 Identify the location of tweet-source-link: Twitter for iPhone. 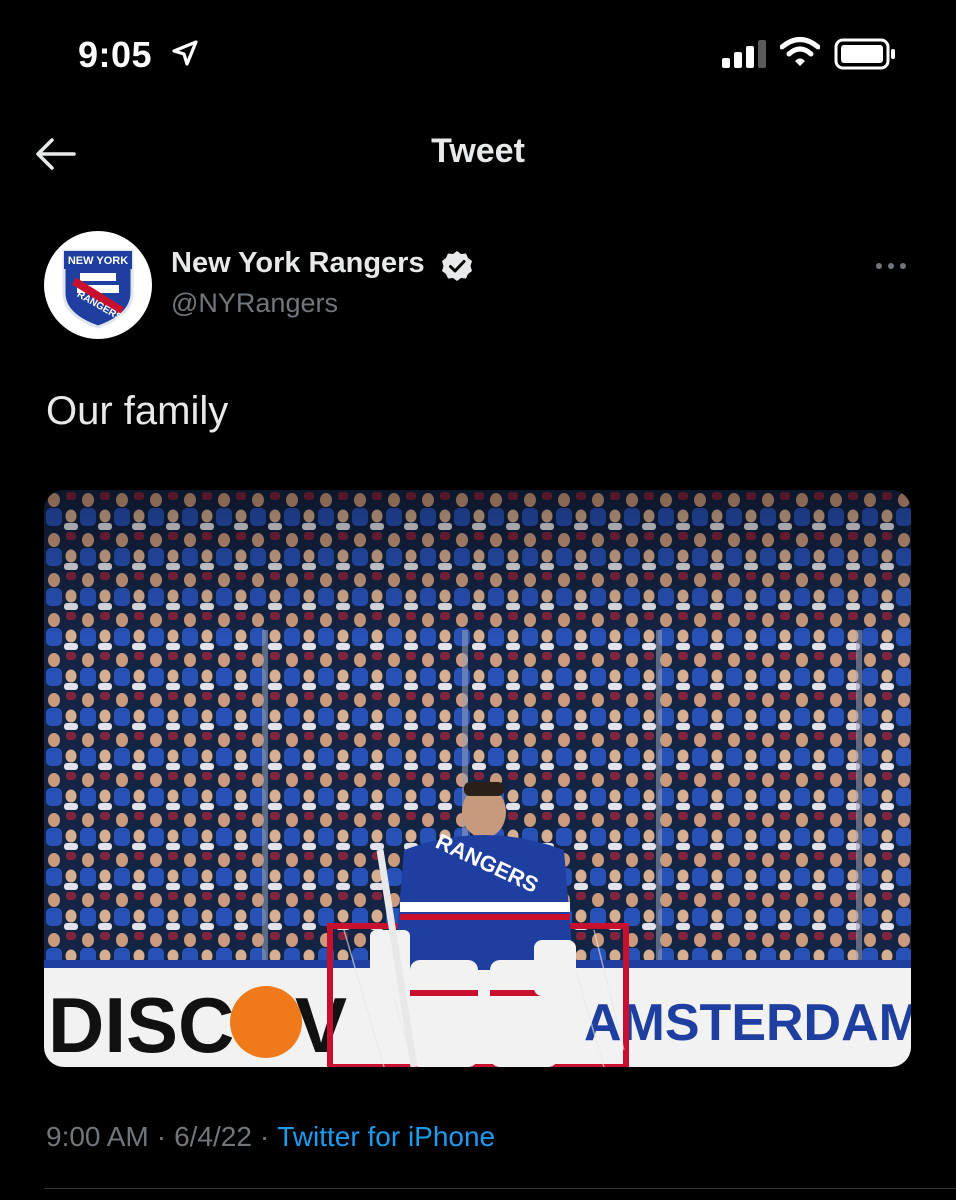
(386, 1136).